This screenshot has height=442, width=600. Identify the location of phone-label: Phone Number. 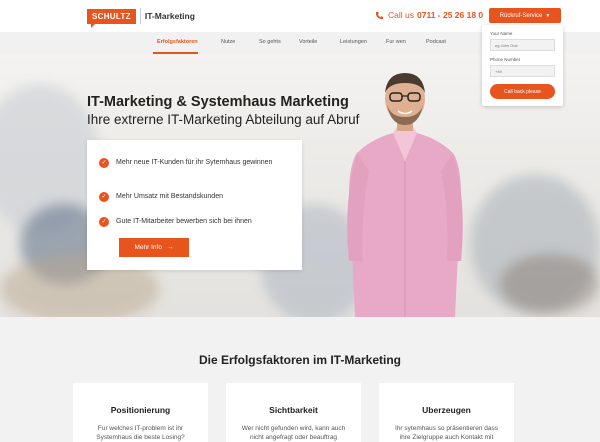
(505, 59).